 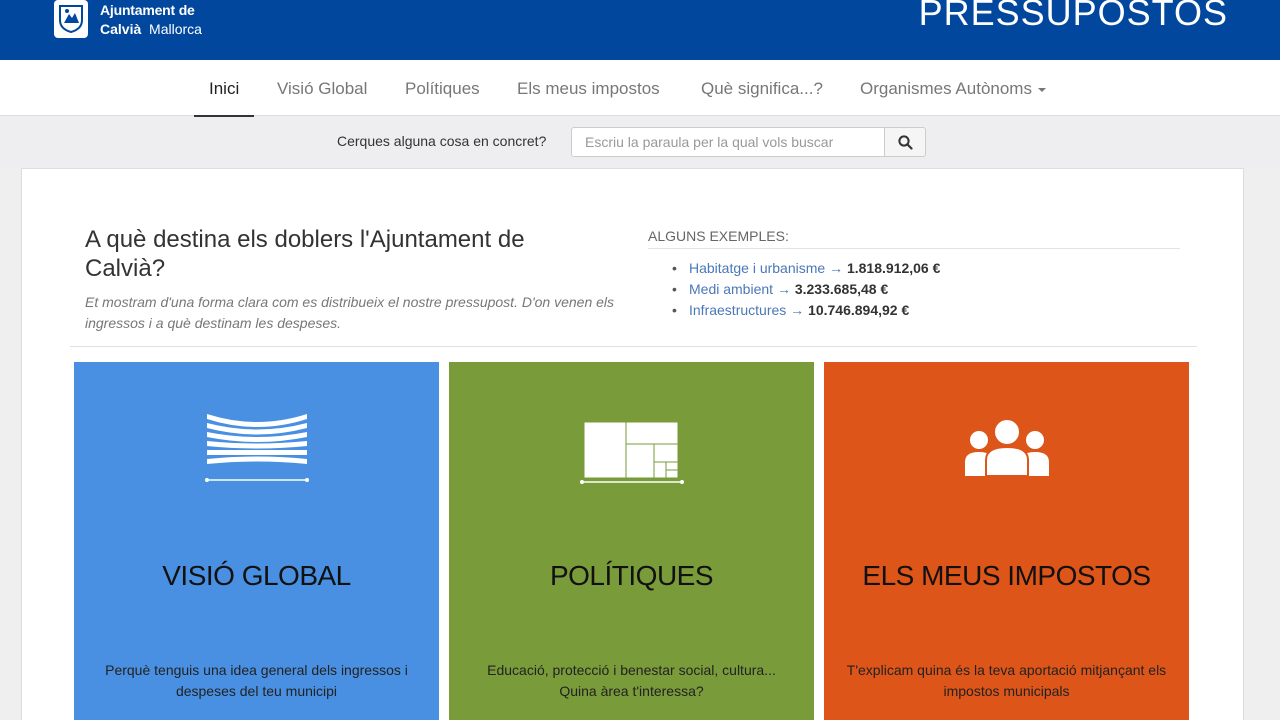 I want to click on coat-of-arms-icon, so click(x=71, y=19).